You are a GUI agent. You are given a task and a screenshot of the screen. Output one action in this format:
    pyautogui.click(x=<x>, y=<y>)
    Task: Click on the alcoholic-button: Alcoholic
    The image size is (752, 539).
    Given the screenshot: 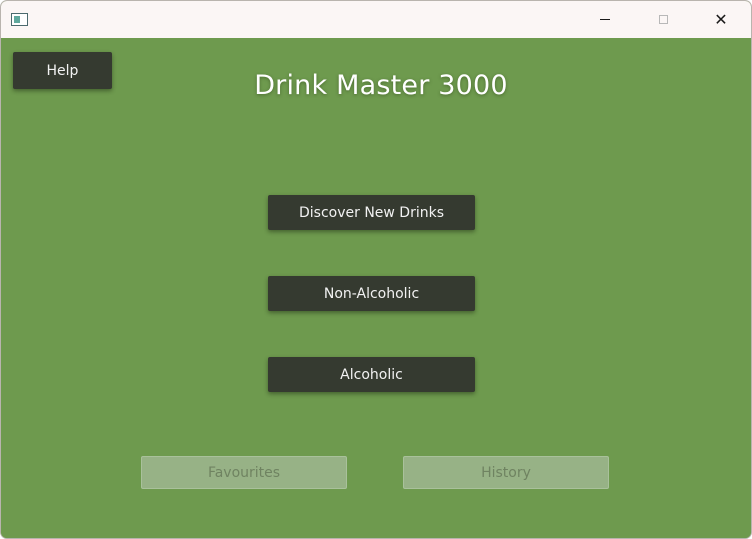 What is the action you would take?
    pyautogui.click(x=371, y=374)
    